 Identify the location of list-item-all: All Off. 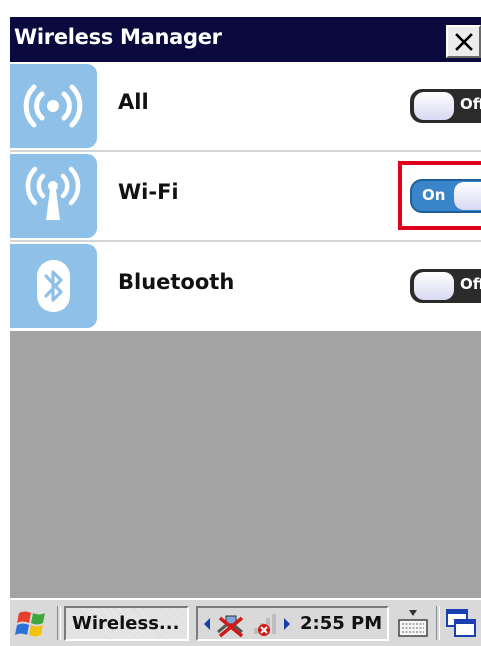
(245, 106).